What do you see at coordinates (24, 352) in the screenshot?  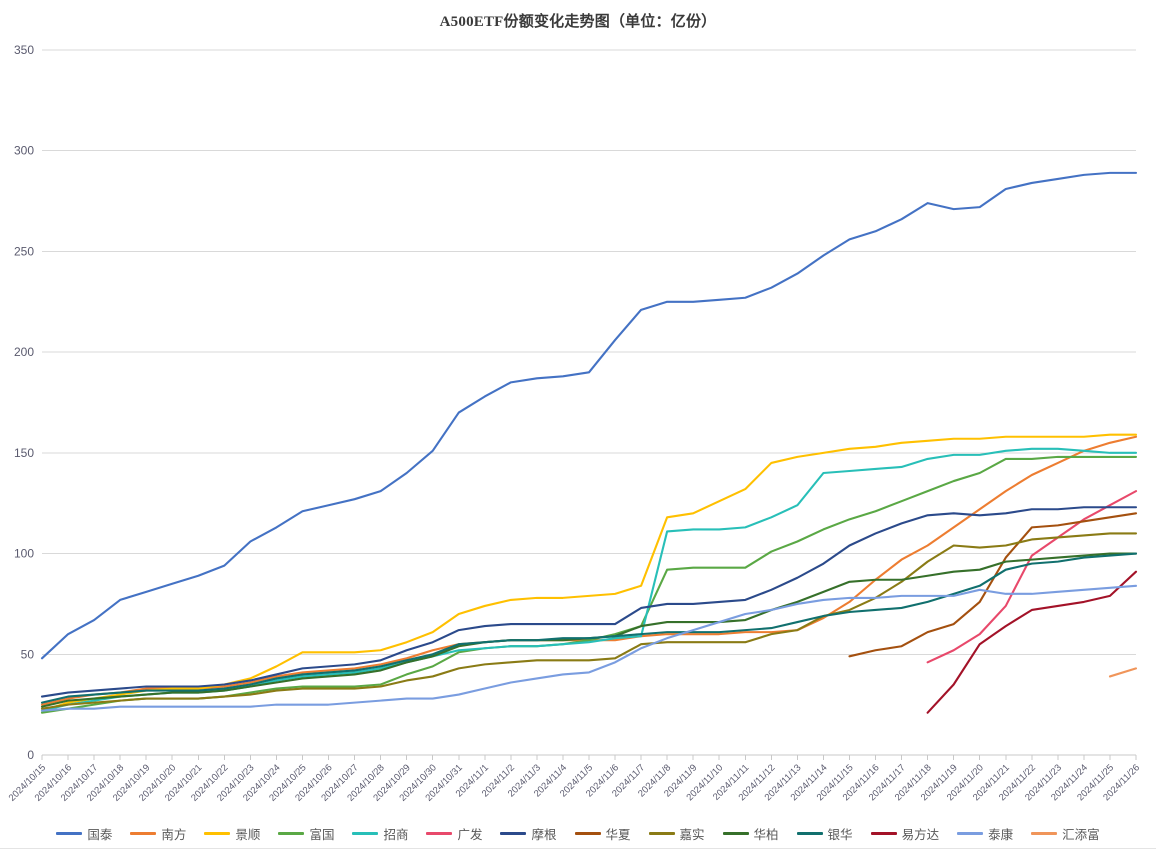 I see `y-axis-tick-label: 200` at bounding box center [24, 352].